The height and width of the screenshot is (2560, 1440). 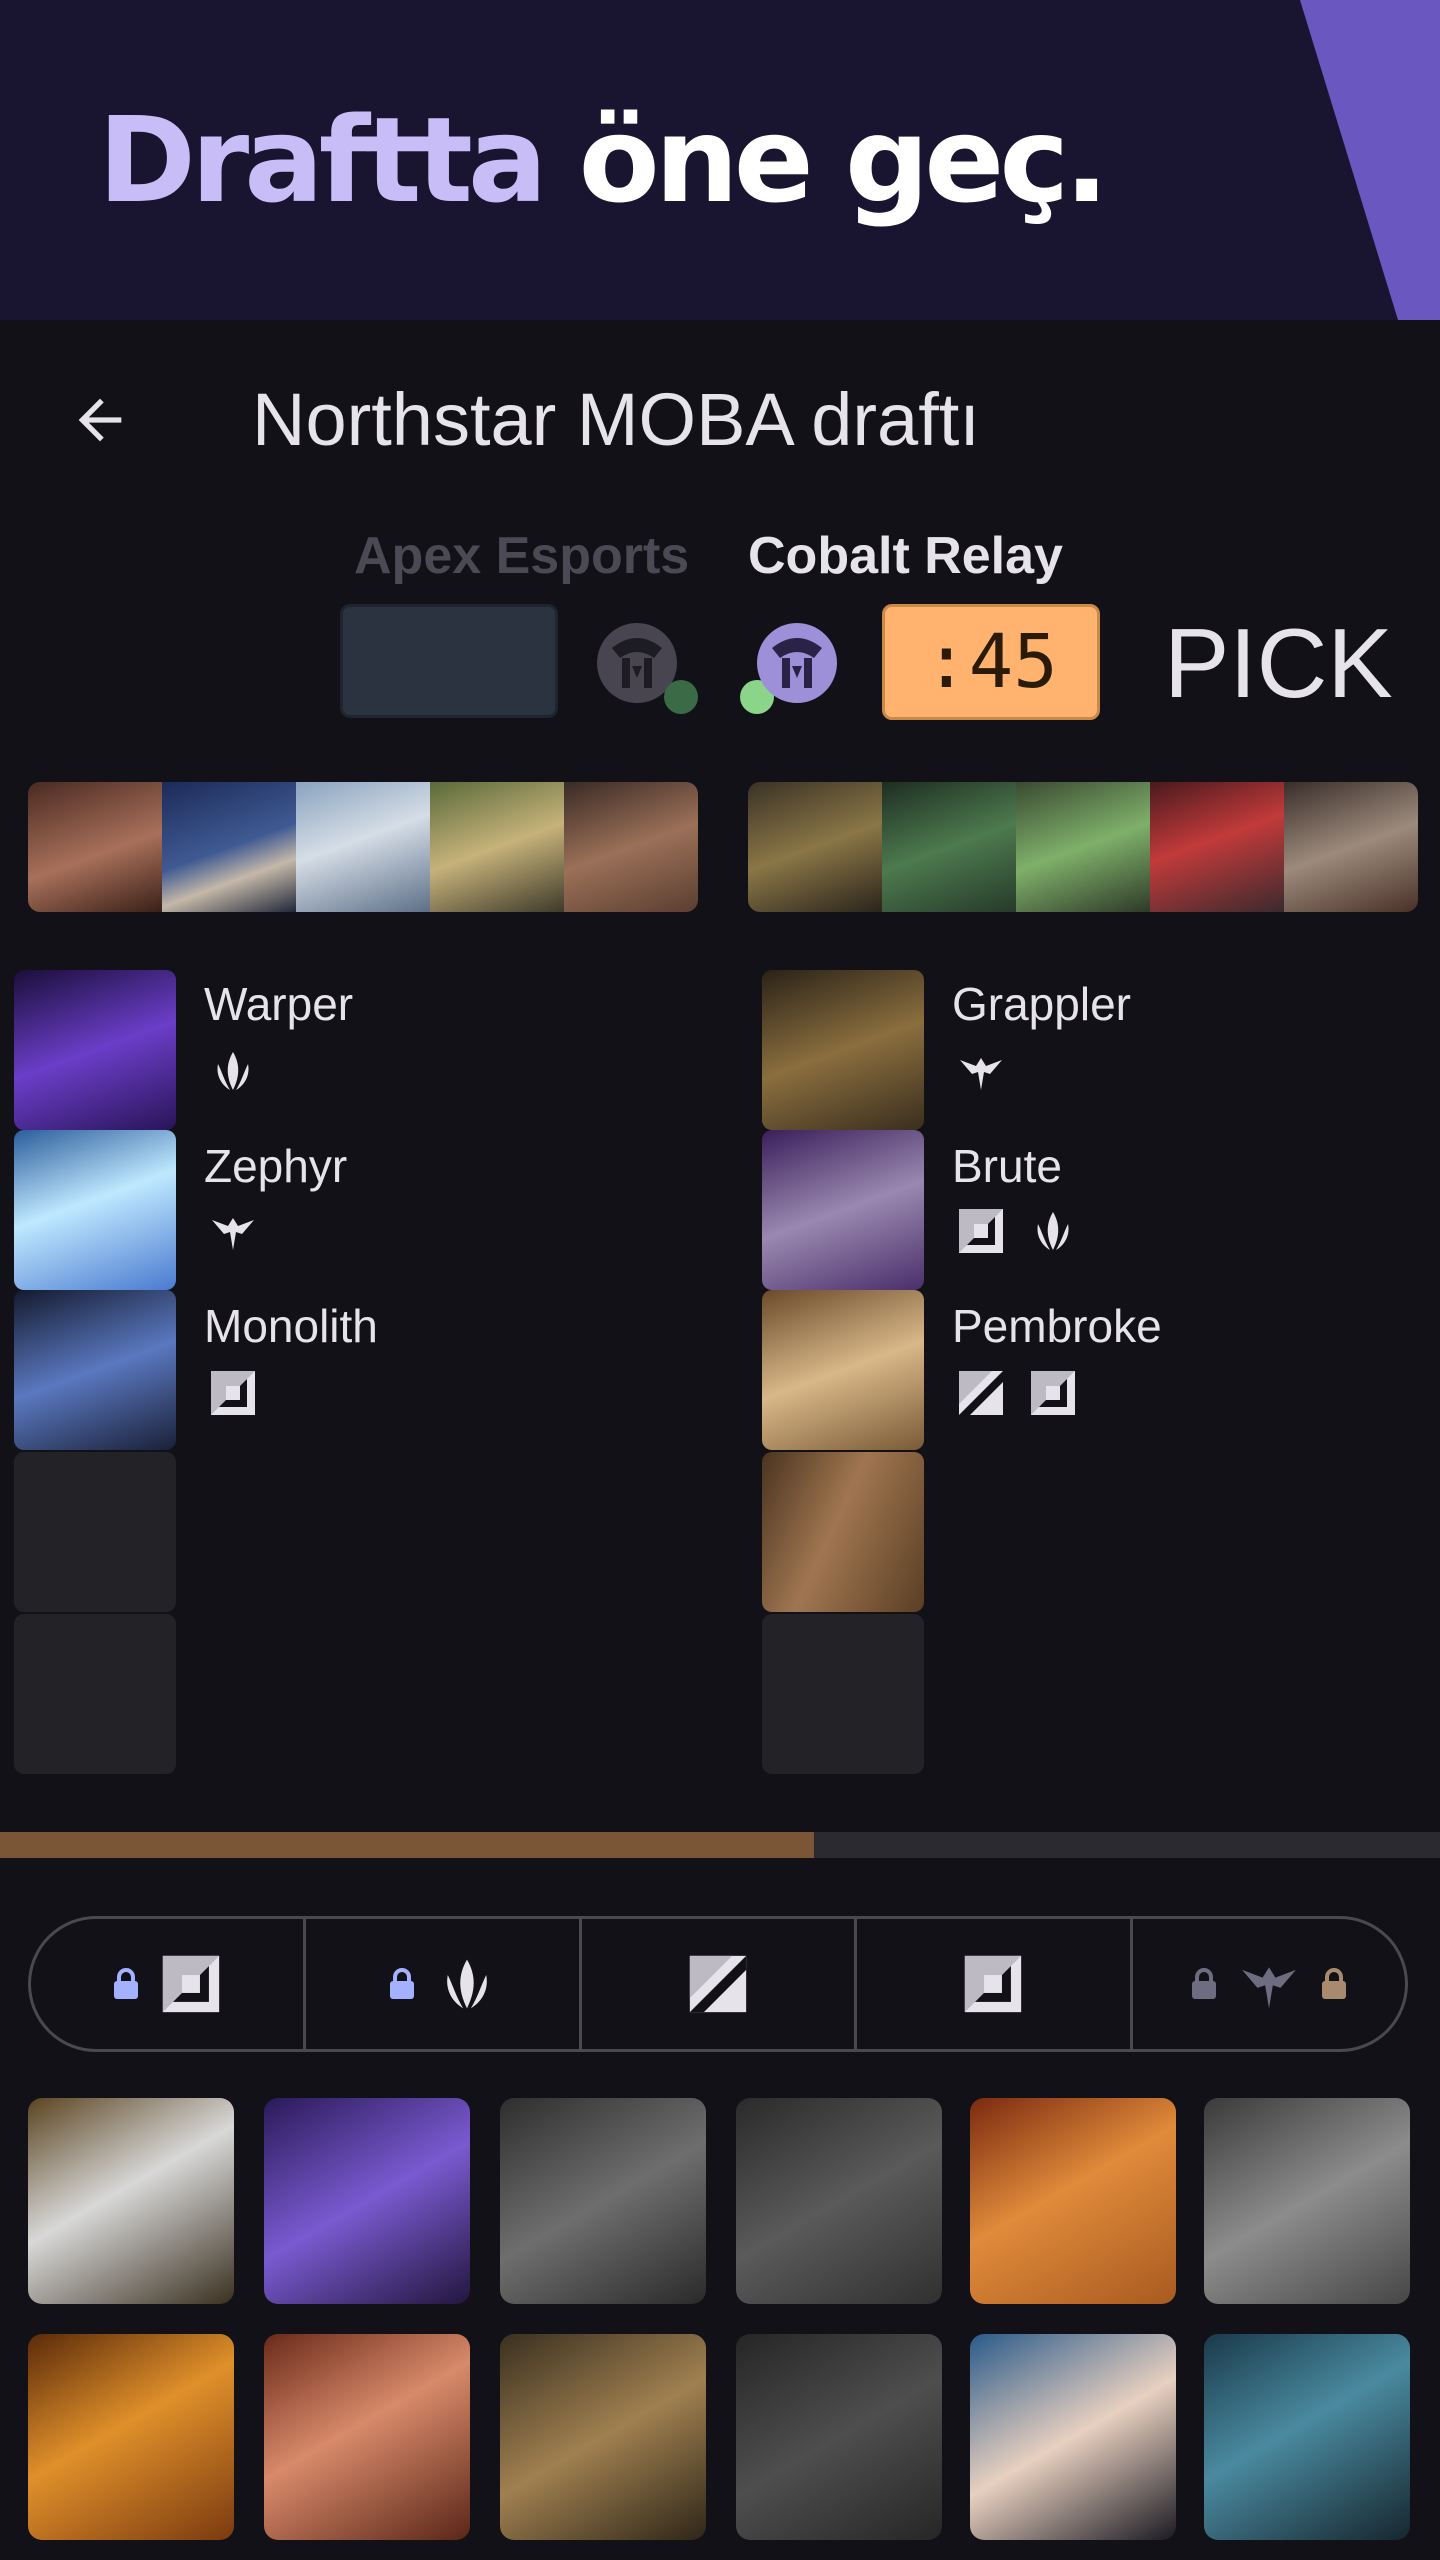 I want to click on role-filter, so click(x=718, y=1984).